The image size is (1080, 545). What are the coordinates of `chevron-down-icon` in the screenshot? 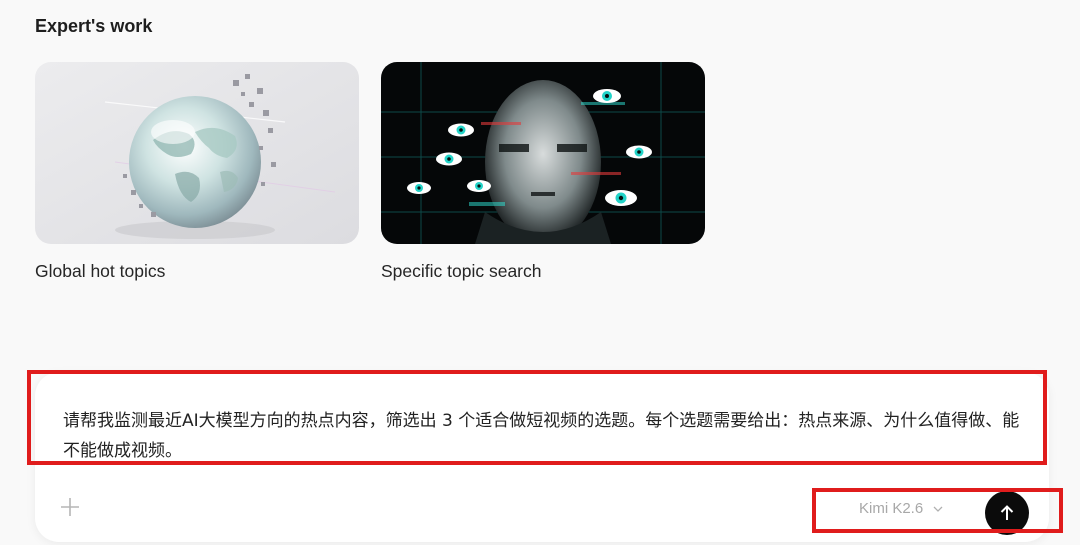 It's located at (938, 509).